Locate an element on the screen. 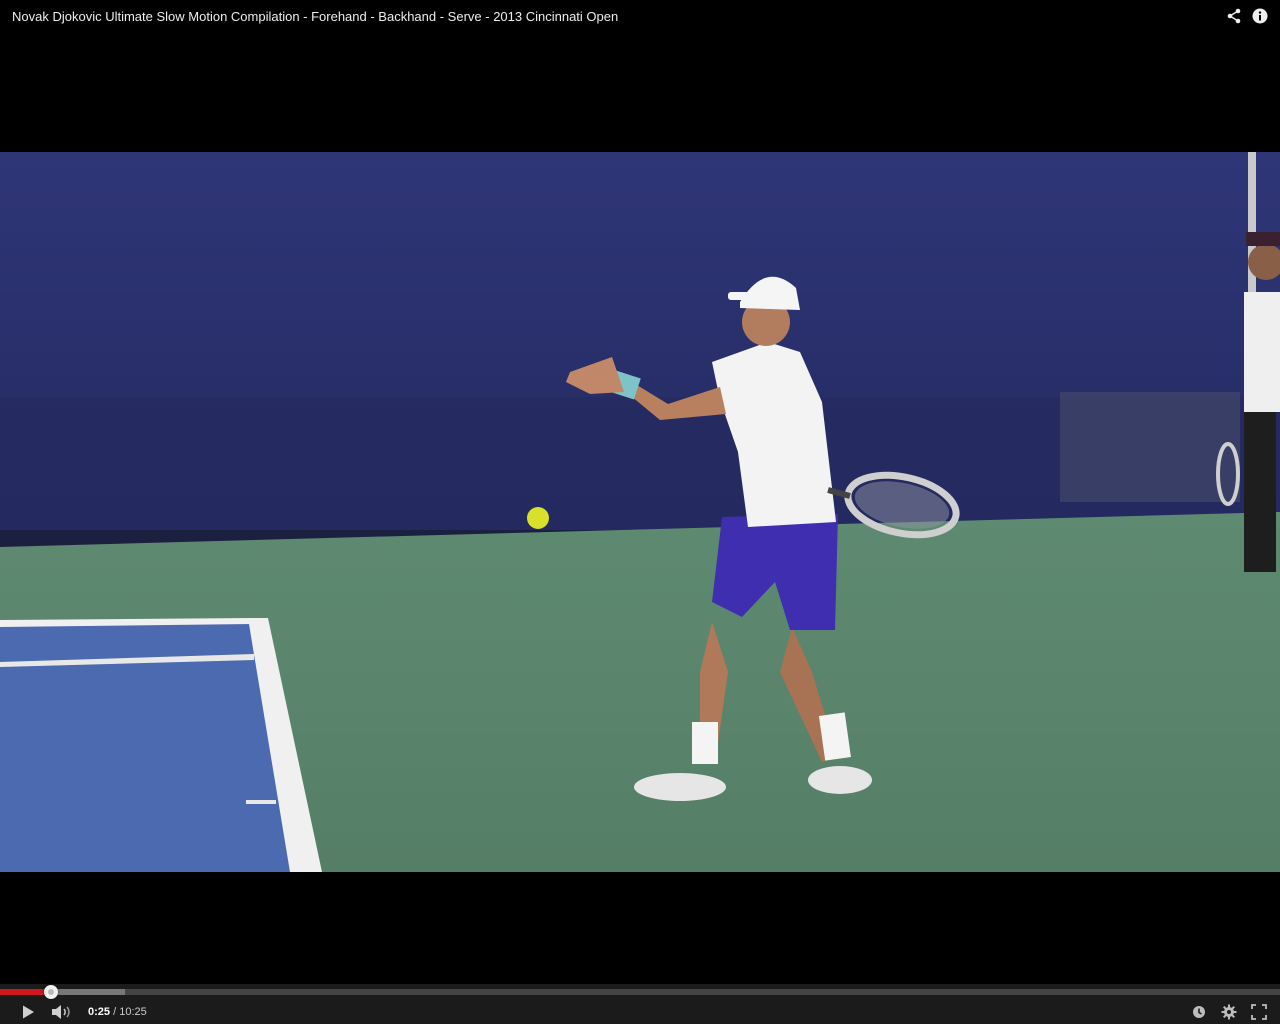  center-mark is located at coordinates (261, 802).